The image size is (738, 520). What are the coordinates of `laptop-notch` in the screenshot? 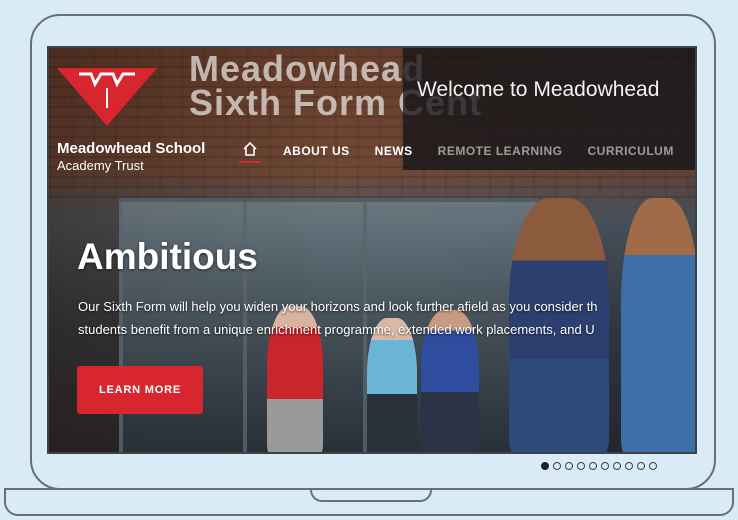 It's located at (371, 496).